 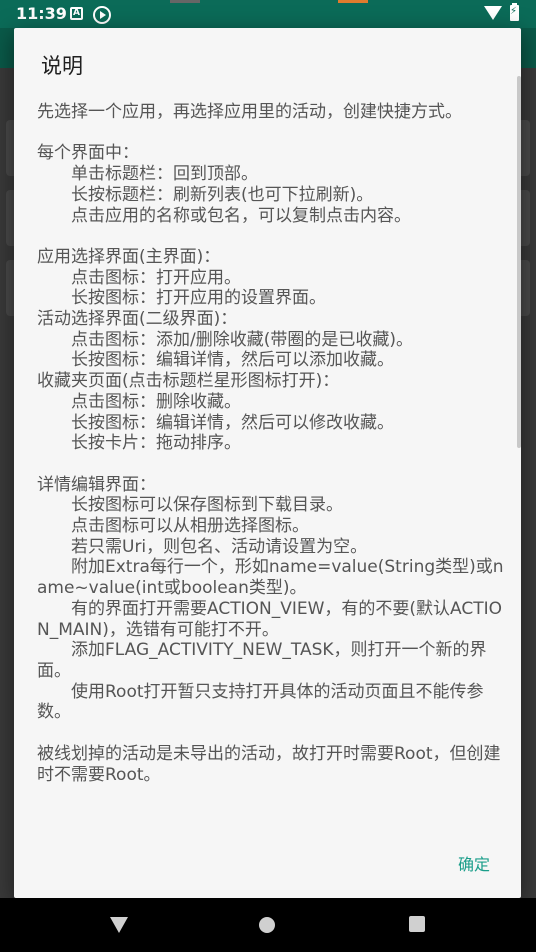 What do you see at coordinates (519, 262) in the screenshot?
I see `dialog-scrollbar` at bounding box center [519, 262].